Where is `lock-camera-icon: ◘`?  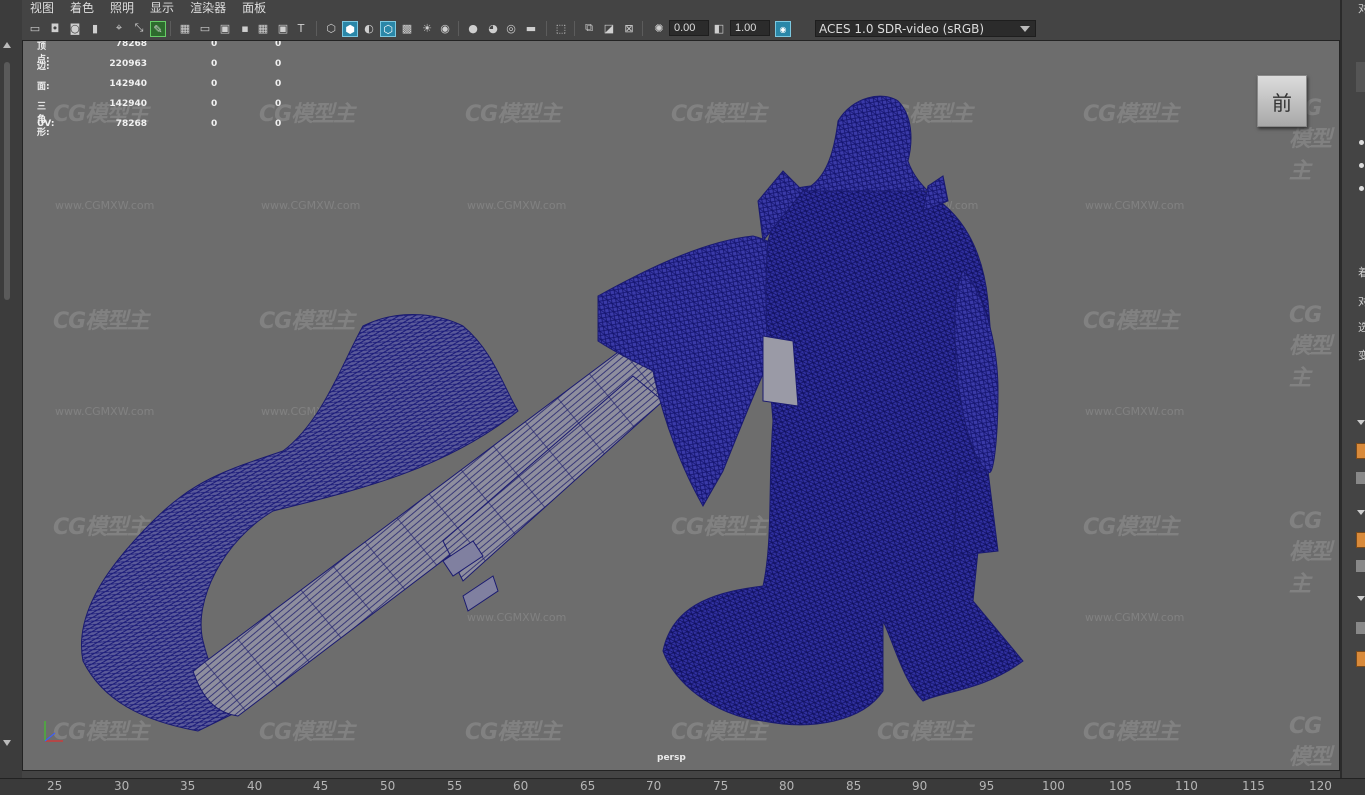 lock-camera-icon: ◘ is located at coordinates (55, 28).